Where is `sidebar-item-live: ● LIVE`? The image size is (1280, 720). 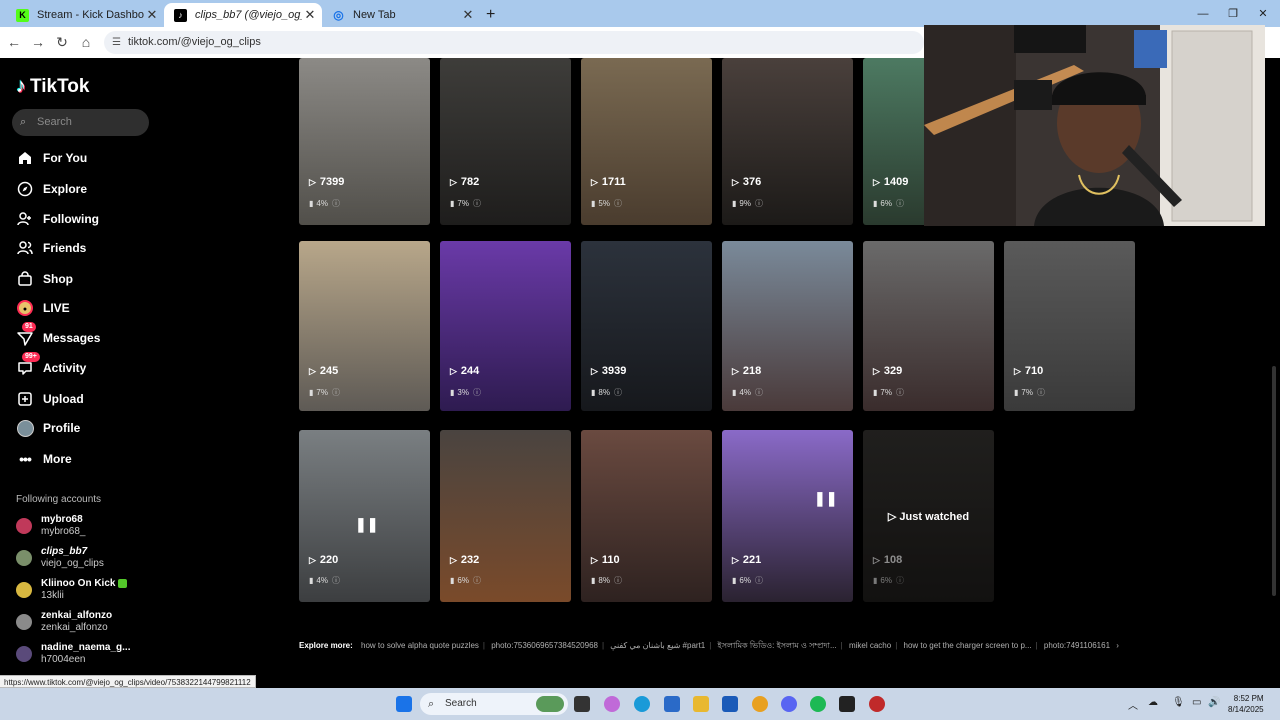 sidebar-item-live: ● LIVE is located at coordinates (43, 308).